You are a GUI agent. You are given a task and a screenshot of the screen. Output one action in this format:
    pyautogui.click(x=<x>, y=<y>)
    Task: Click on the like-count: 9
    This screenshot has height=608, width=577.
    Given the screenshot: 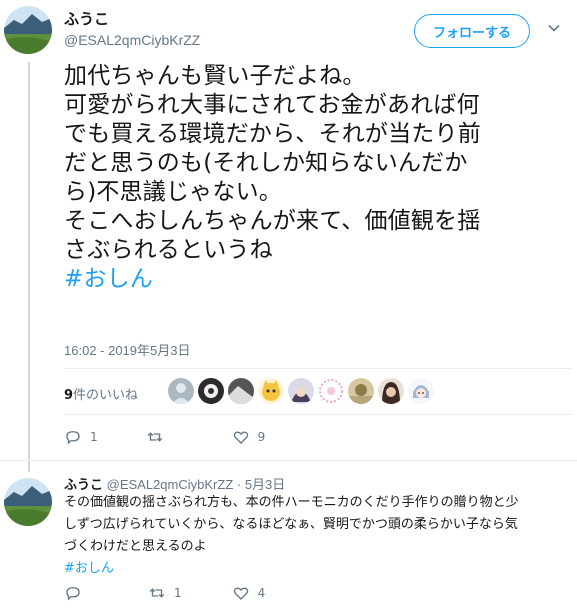 What is the action you would take?
    pyautogui.click(x=261, y=437)
    